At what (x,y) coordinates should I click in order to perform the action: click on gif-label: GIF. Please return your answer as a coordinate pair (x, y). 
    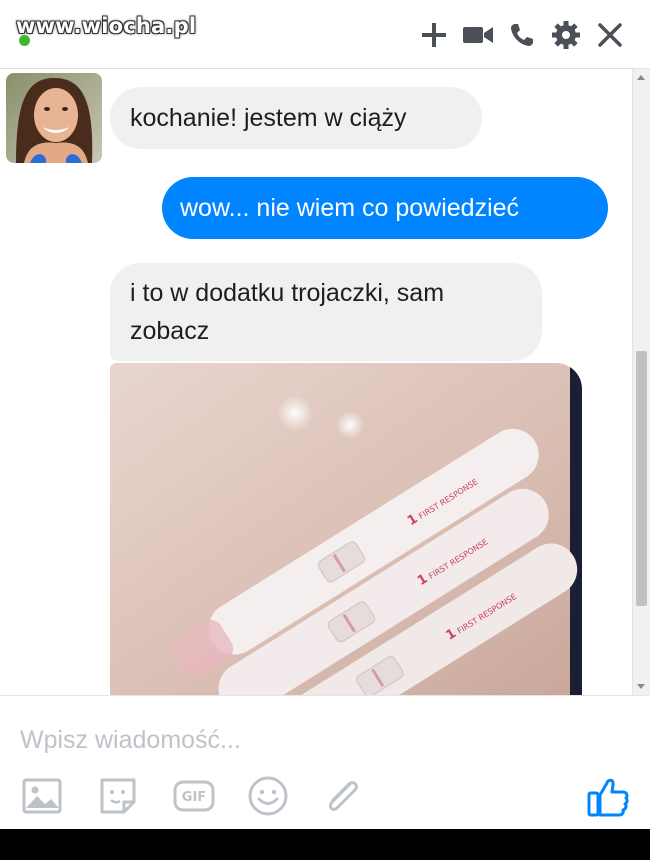
    Looking at the image, I should click on (194, 797).